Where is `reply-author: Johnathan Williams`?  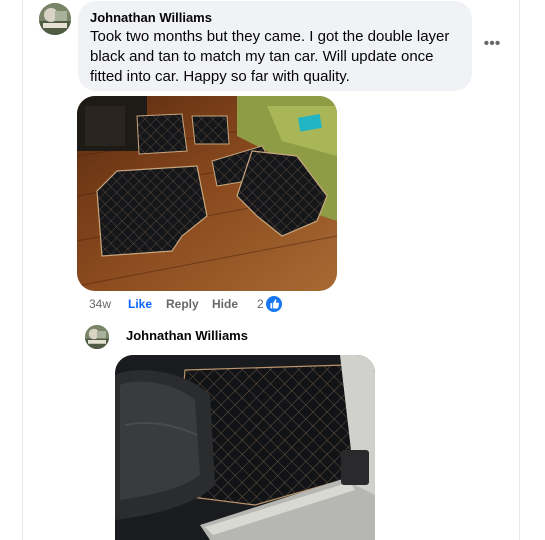
reply-author: Johnathan Williams is located at coordinates (187, 335).